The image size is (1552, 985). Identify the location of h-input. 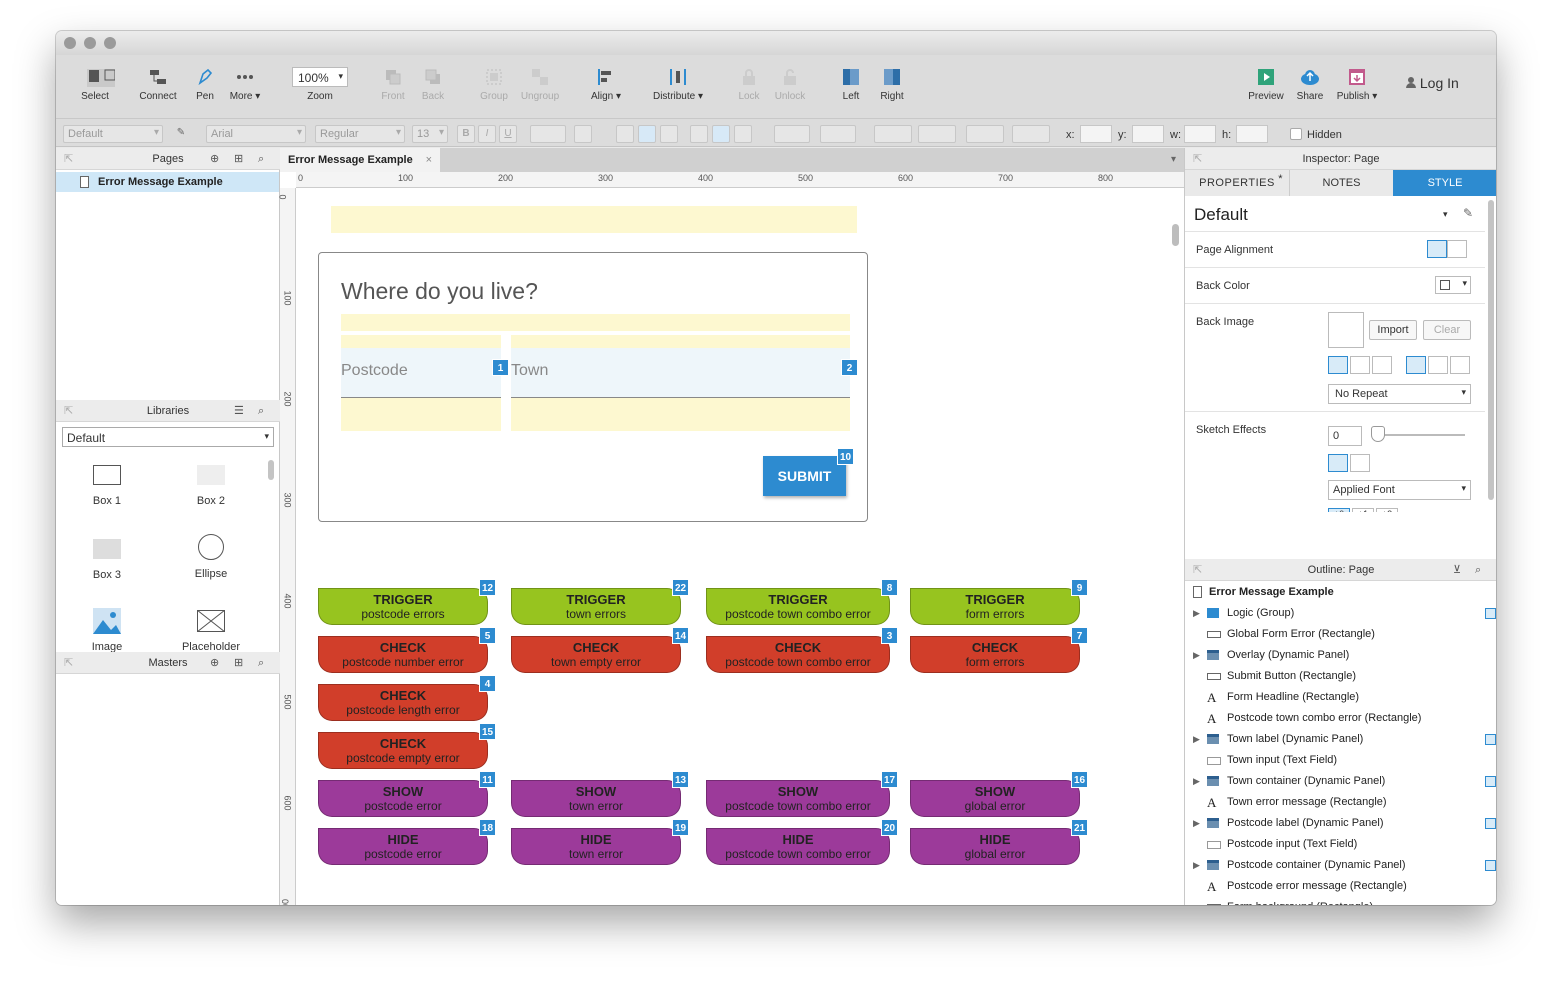
(1252, 134).